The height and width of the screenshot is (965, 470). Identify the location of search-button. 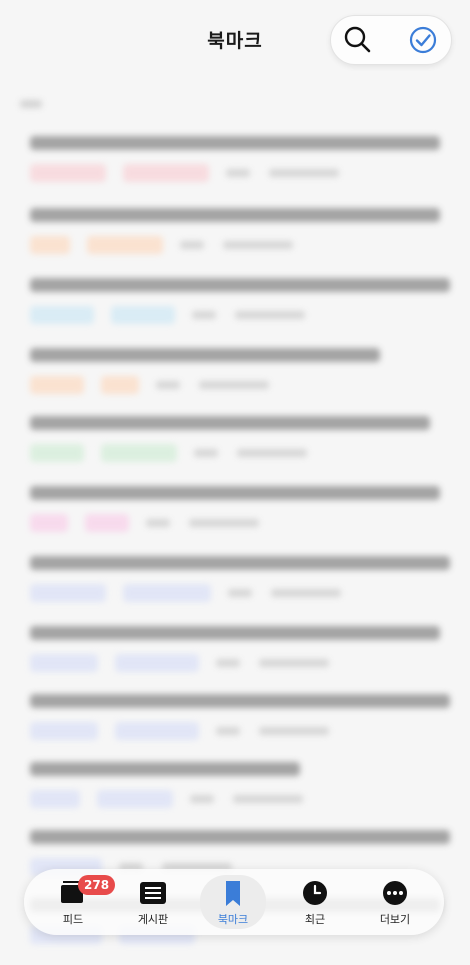
(358, 40).